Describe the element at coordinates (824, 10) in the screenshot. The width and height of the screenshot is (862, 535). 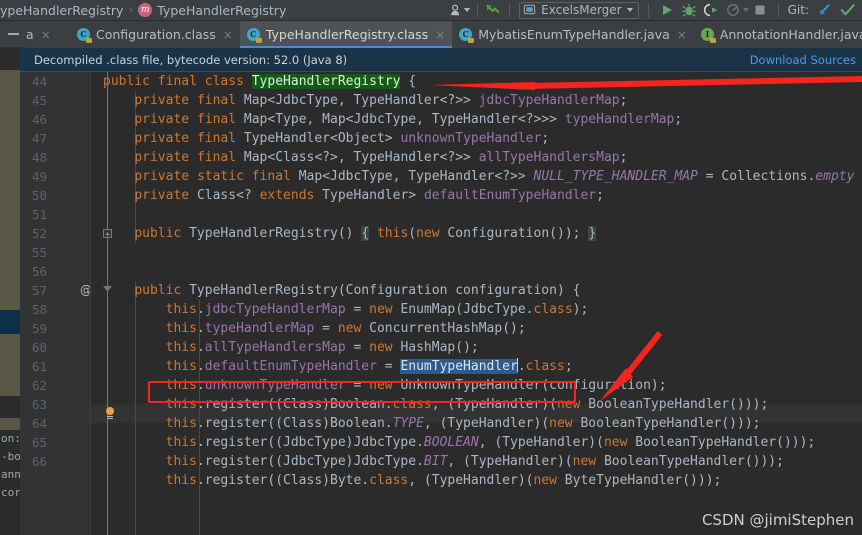
I see `git-update-arrow-icon` at that location.